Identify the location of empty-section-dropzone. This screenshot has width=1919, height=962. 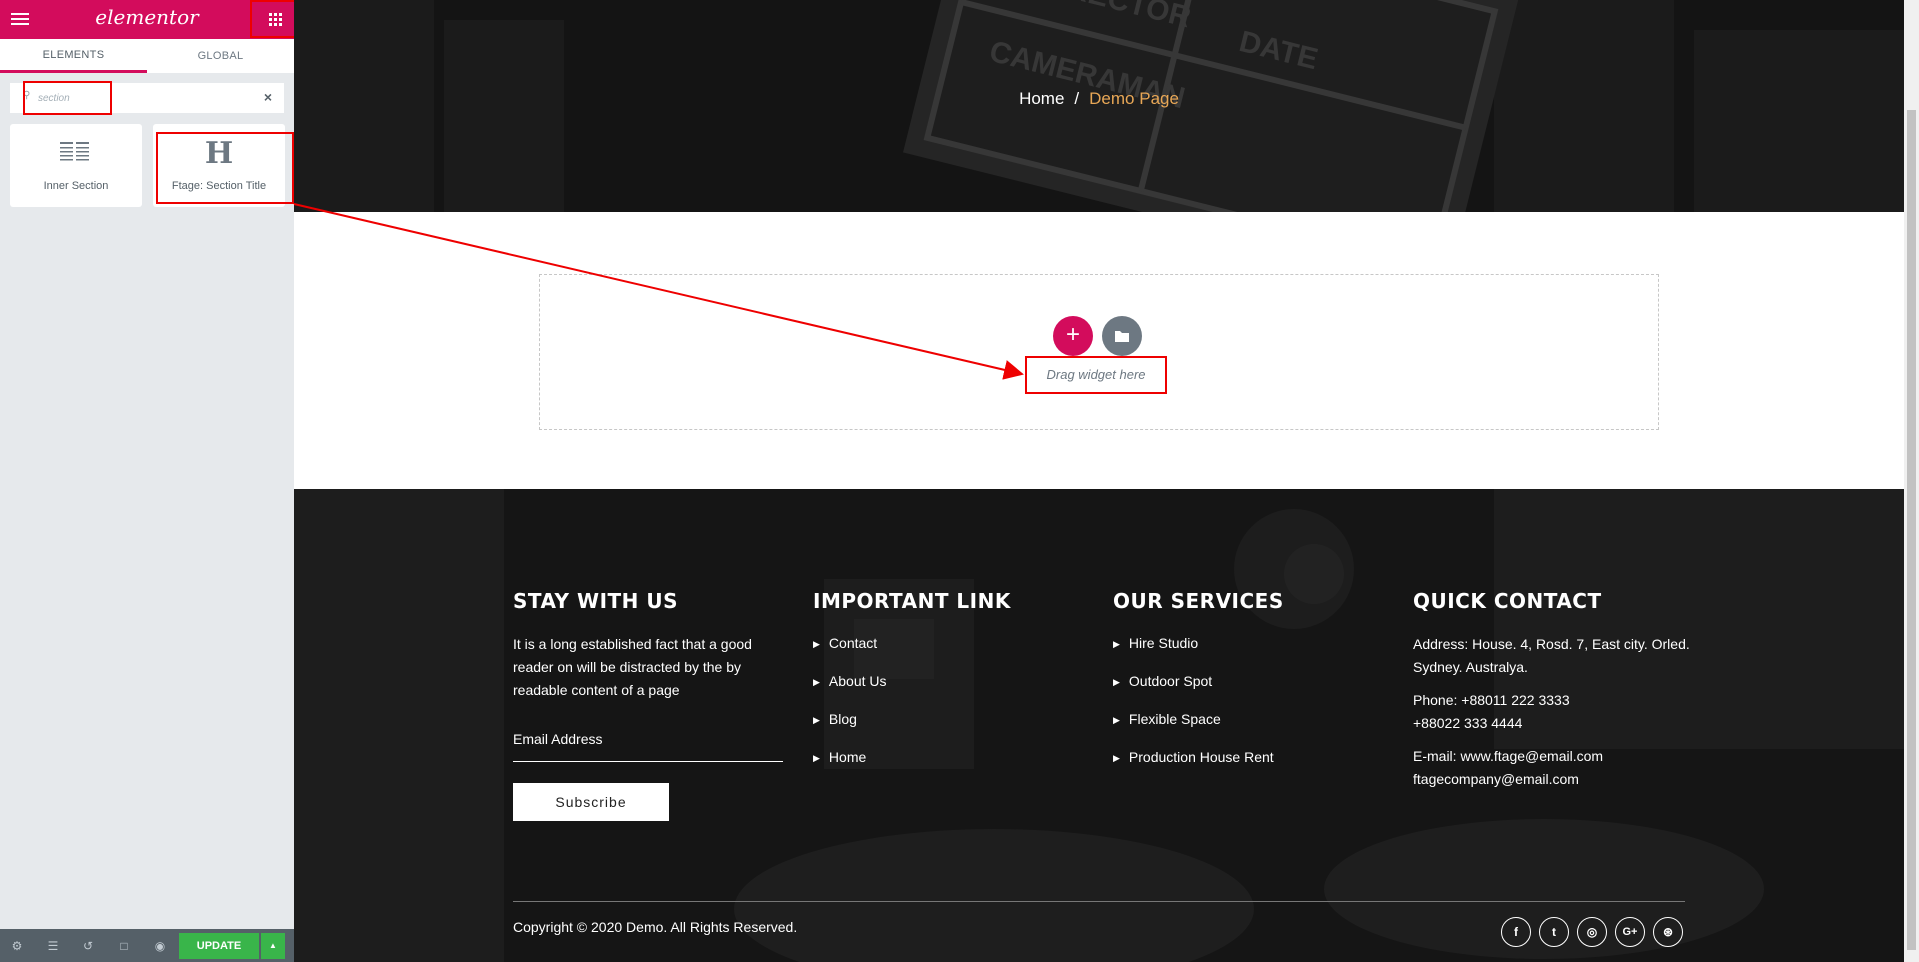
(1099, 352).